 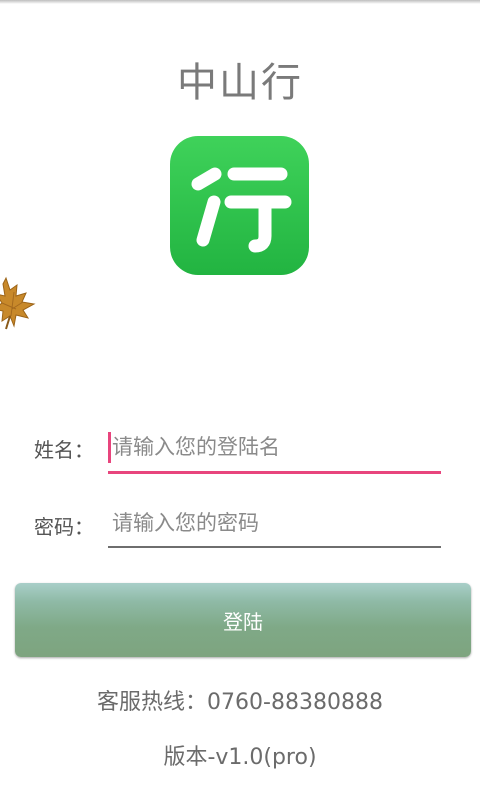 What do you see at coordinates (240, 702) in the screenshot?
I see `service-hotline: 客服热线：0760-88380888` at bounding box center [240, 702].